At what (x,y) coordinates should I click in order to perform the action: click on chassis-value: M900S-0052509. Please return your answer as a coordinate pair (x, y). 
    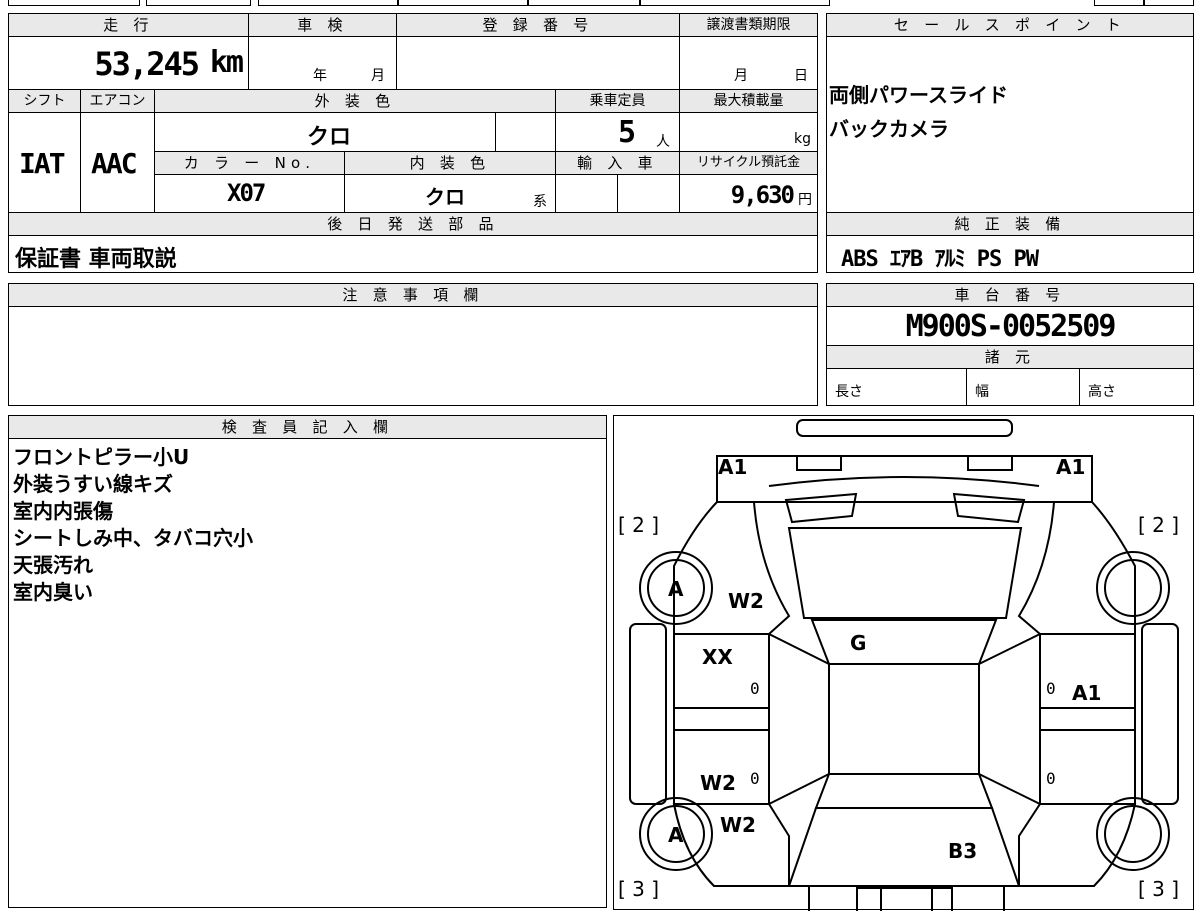
    Looking at the image, I should click on (1011, 326).